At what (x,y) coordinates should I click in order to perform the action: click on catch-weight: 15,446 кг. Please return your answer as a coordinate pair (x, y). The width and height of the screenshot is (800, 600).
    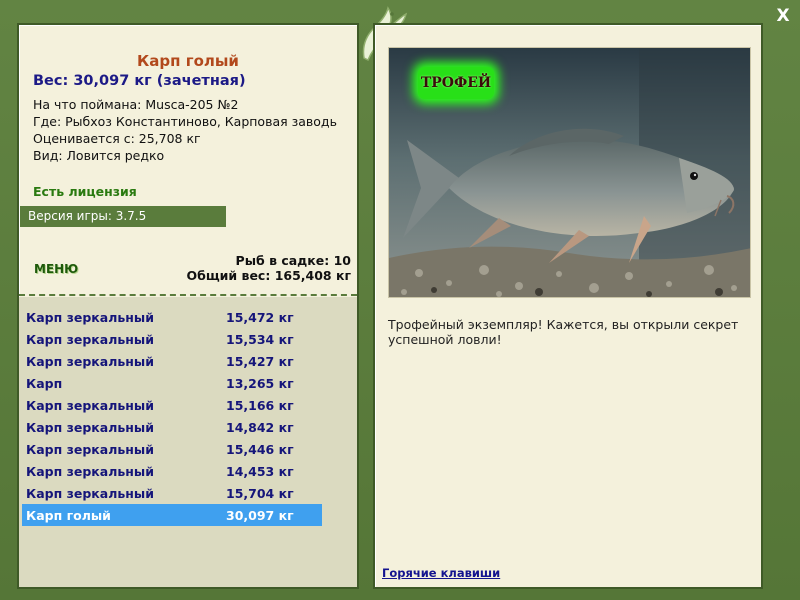
    Looking at the image, I should click on (260, 449).